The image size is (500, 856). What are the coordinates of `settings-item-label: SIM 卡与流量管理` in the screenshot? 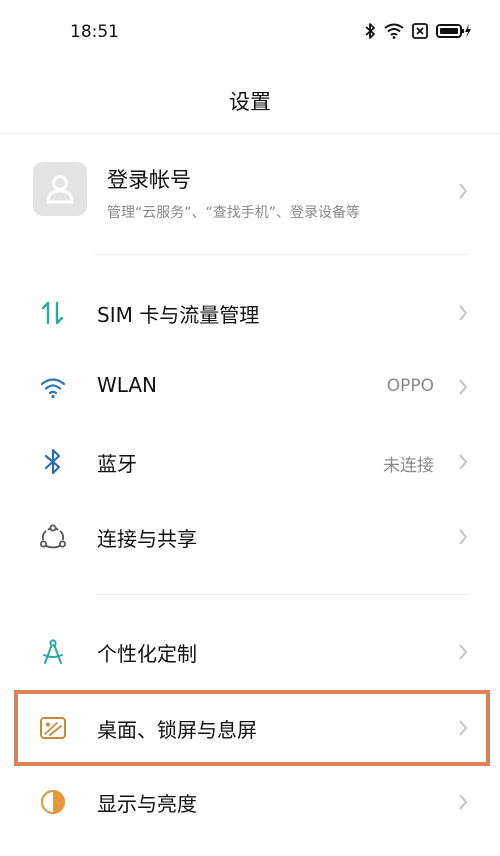 It's located at (178, 315).